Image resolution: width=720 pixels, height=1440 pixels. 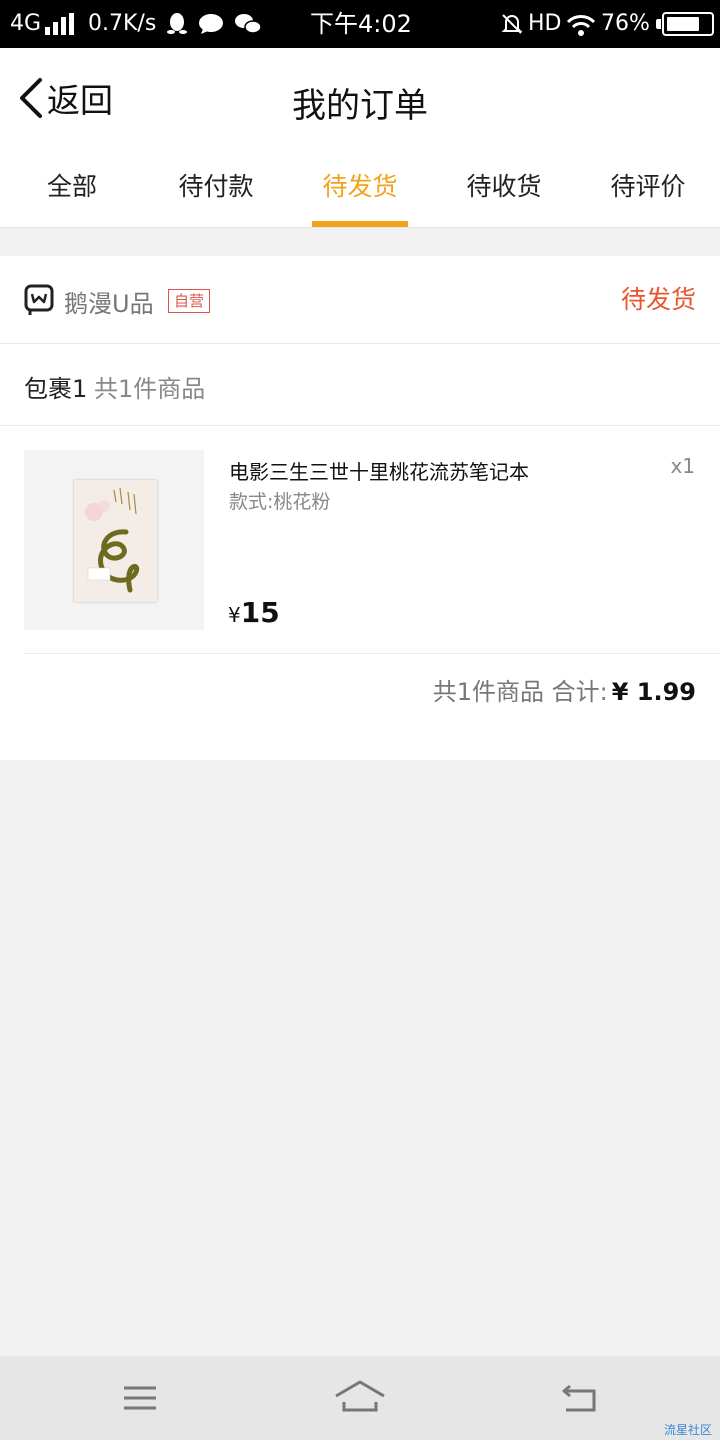 I want to click on notebook-illustration, so click(x=115, y=541).